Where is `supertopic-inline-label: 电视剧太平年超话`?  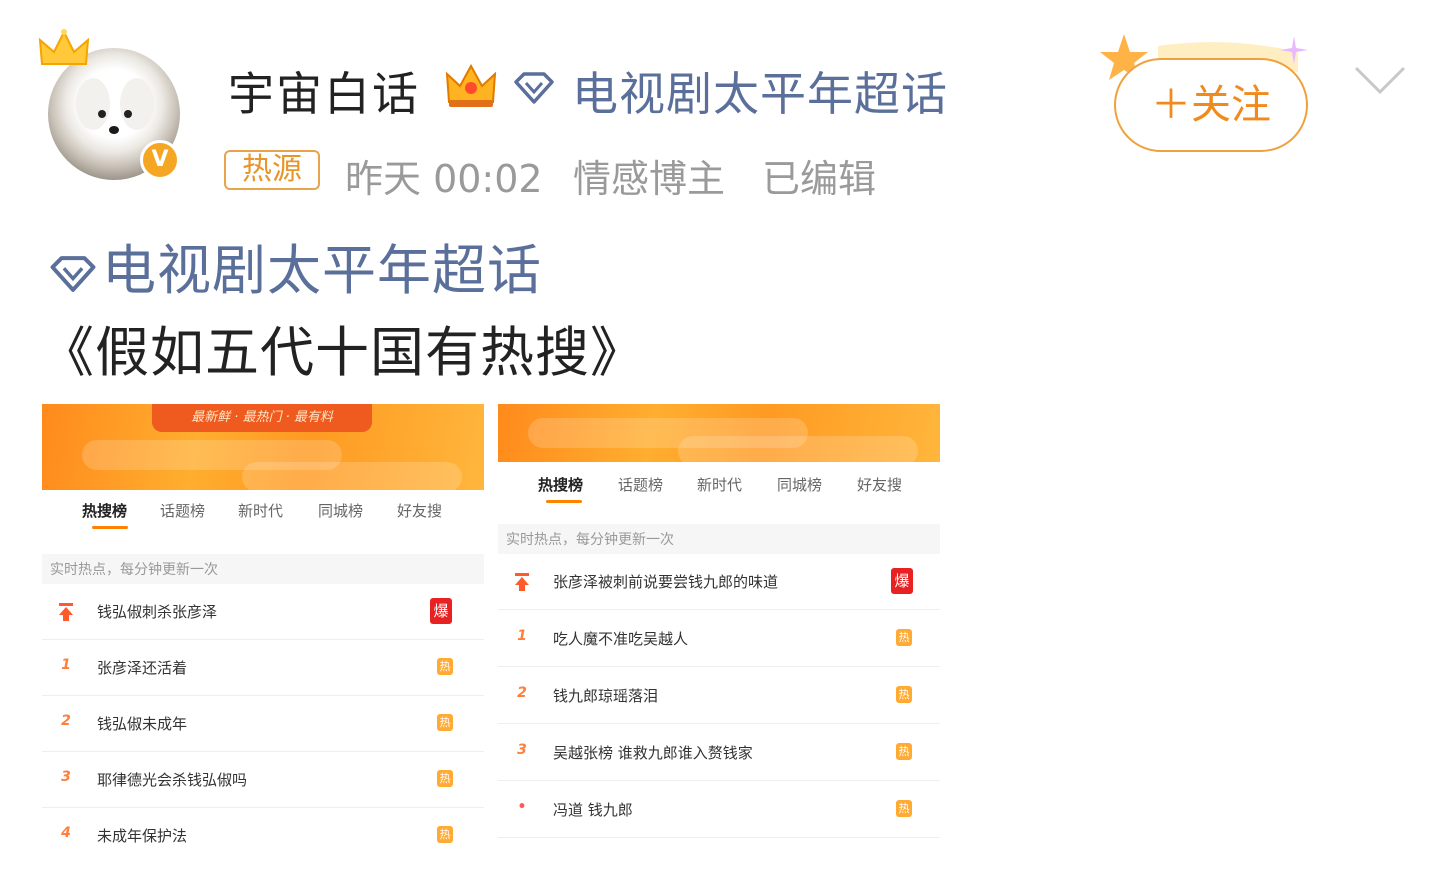 supertopic-inline-label: 电视剧太平年超话 is located at coordinates (322, 270).